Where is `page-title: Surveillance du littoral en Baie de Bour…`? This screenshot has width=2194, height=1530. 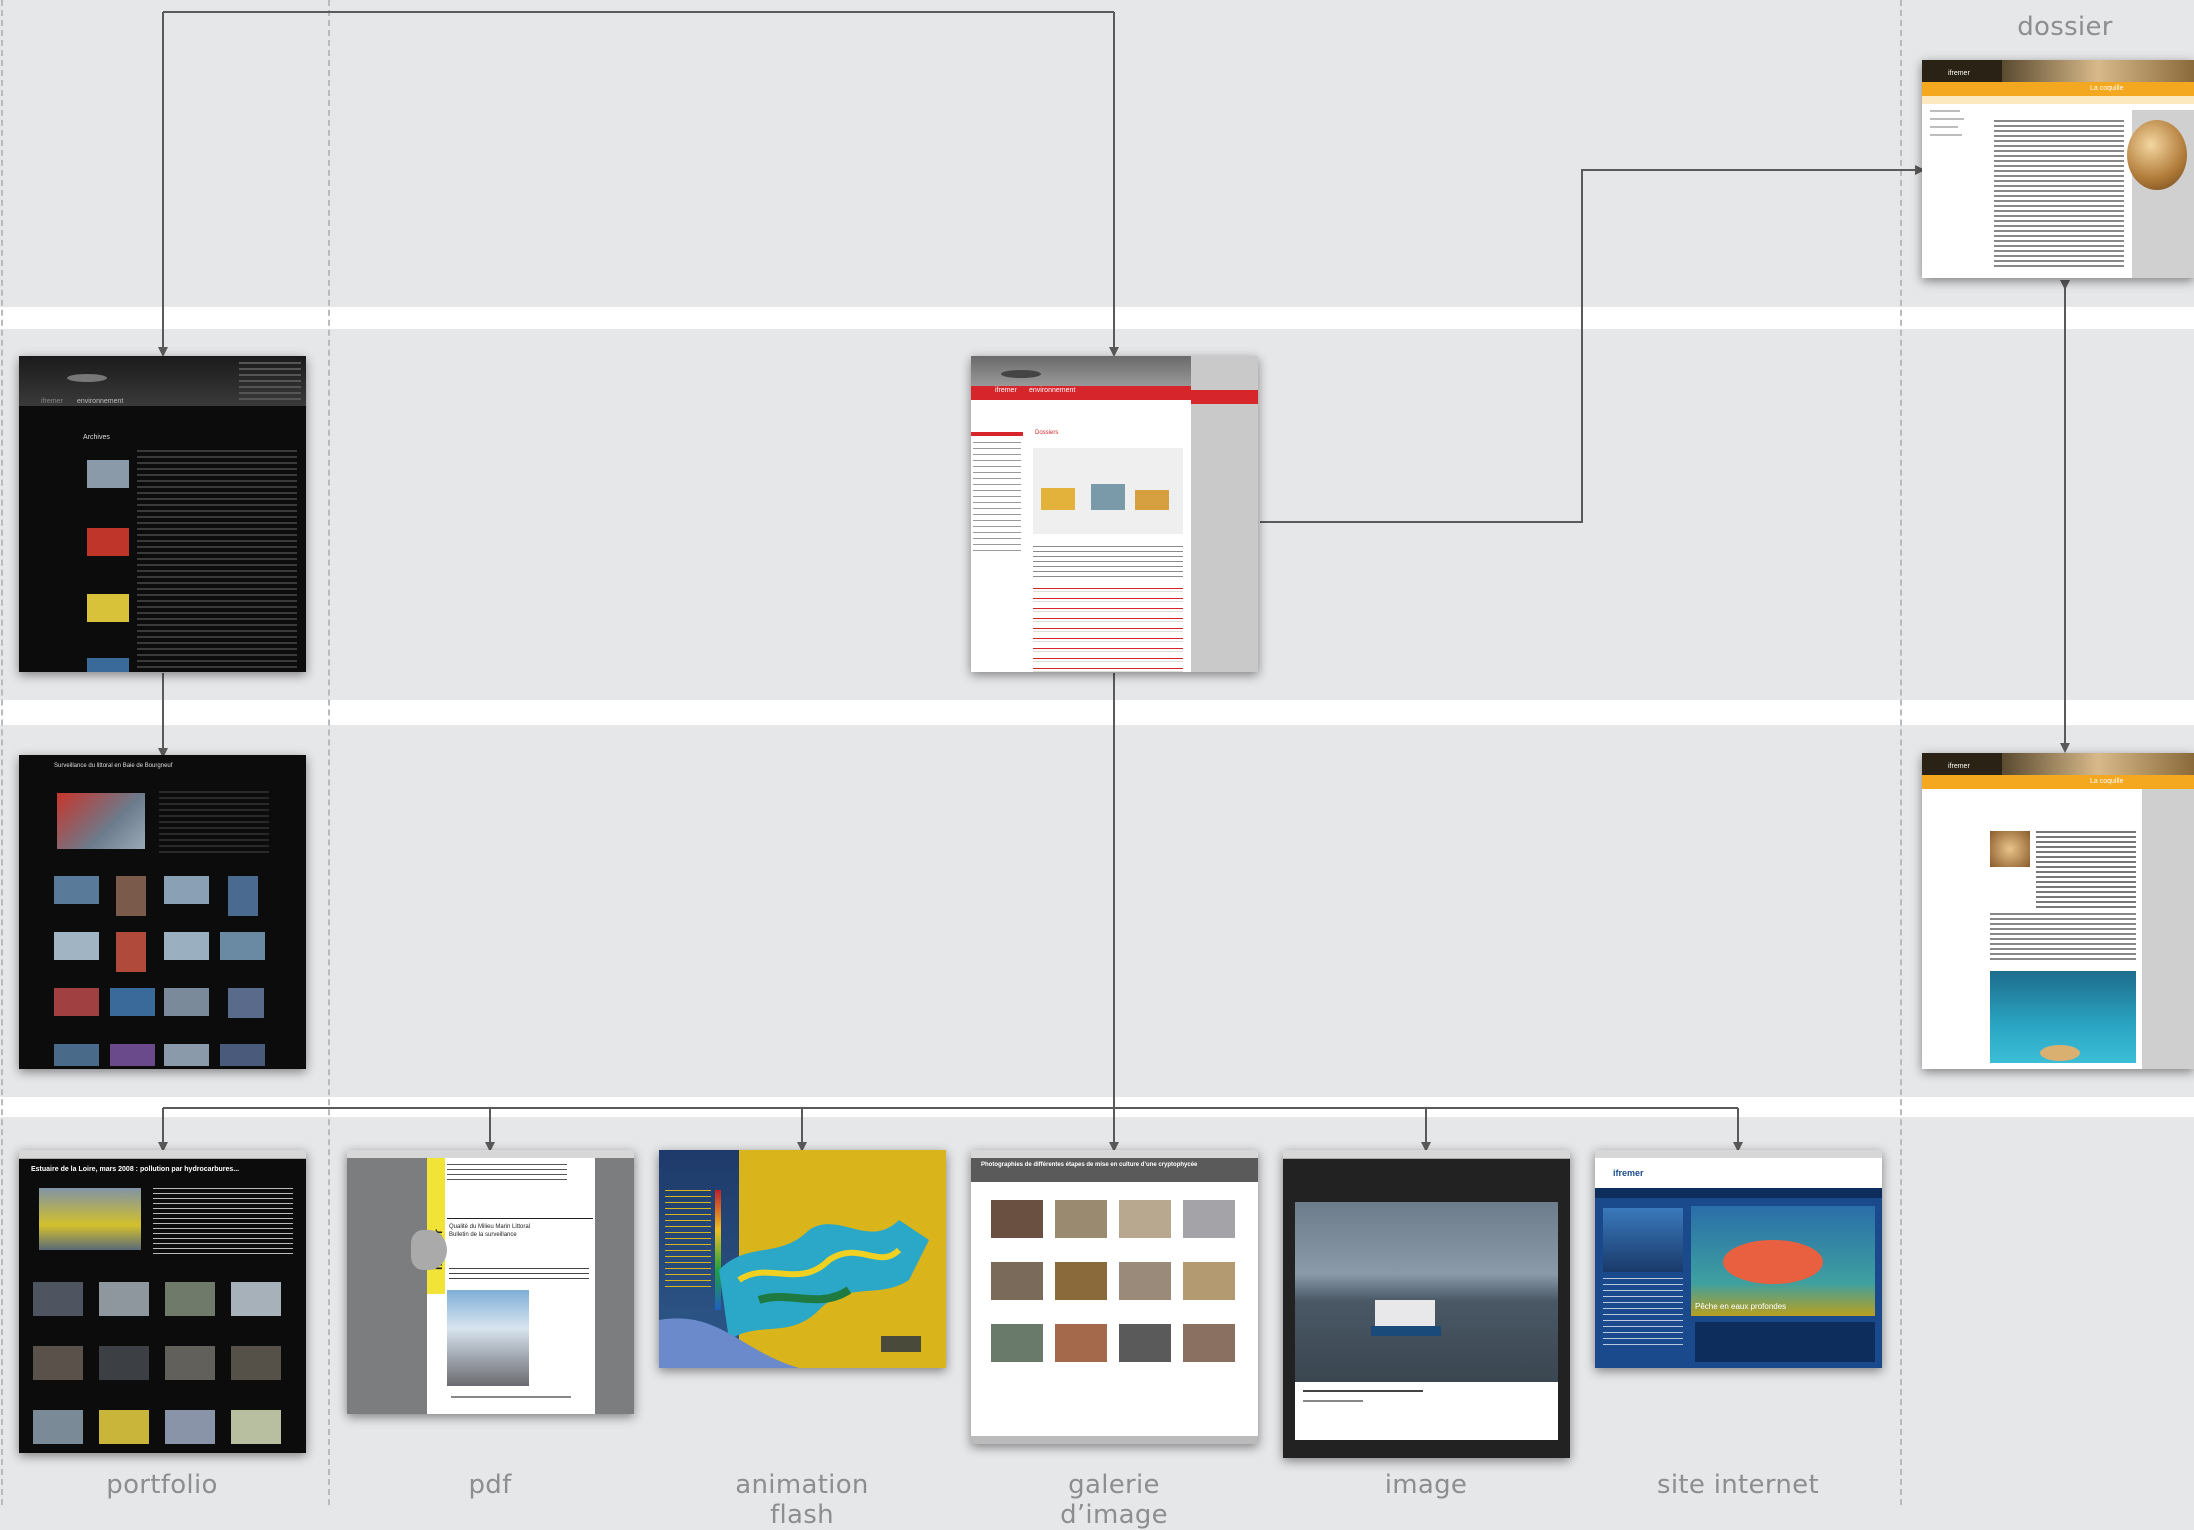 page-title: Surveillance du littoral en Baie de Bour… is located at coordinates (113, 766).